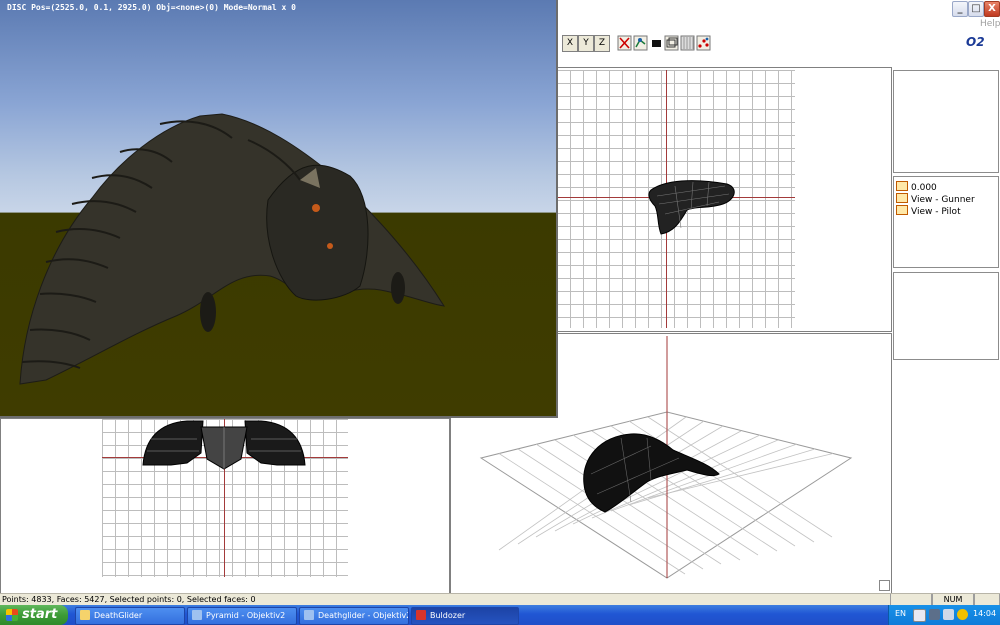 This screenshot has height=625, width=1000. What do you see at coordinates (946, 121) in the screenshot?
I see `panel-empty-top` at bounding box center [946, 121].